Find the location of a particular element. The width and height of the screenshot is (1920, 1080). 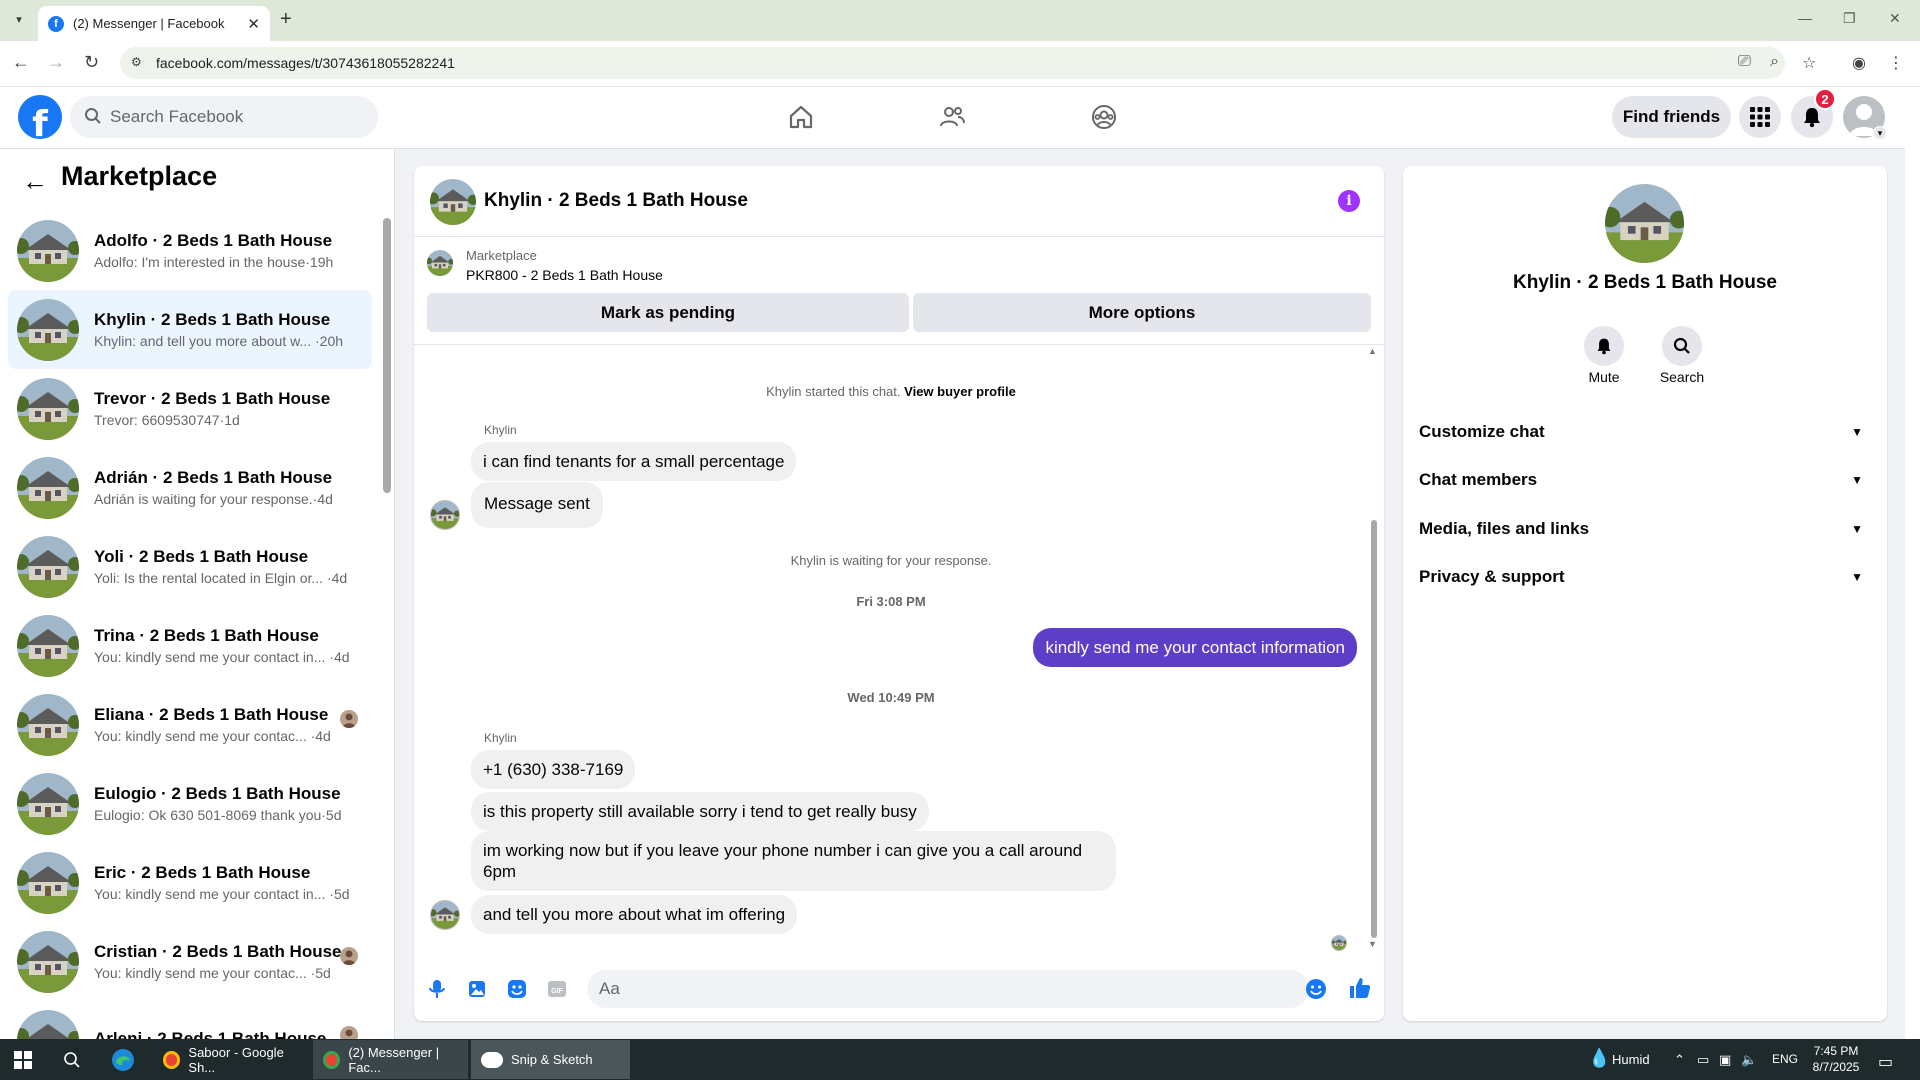

chrome-icon is located at coordinates (172, 1059).